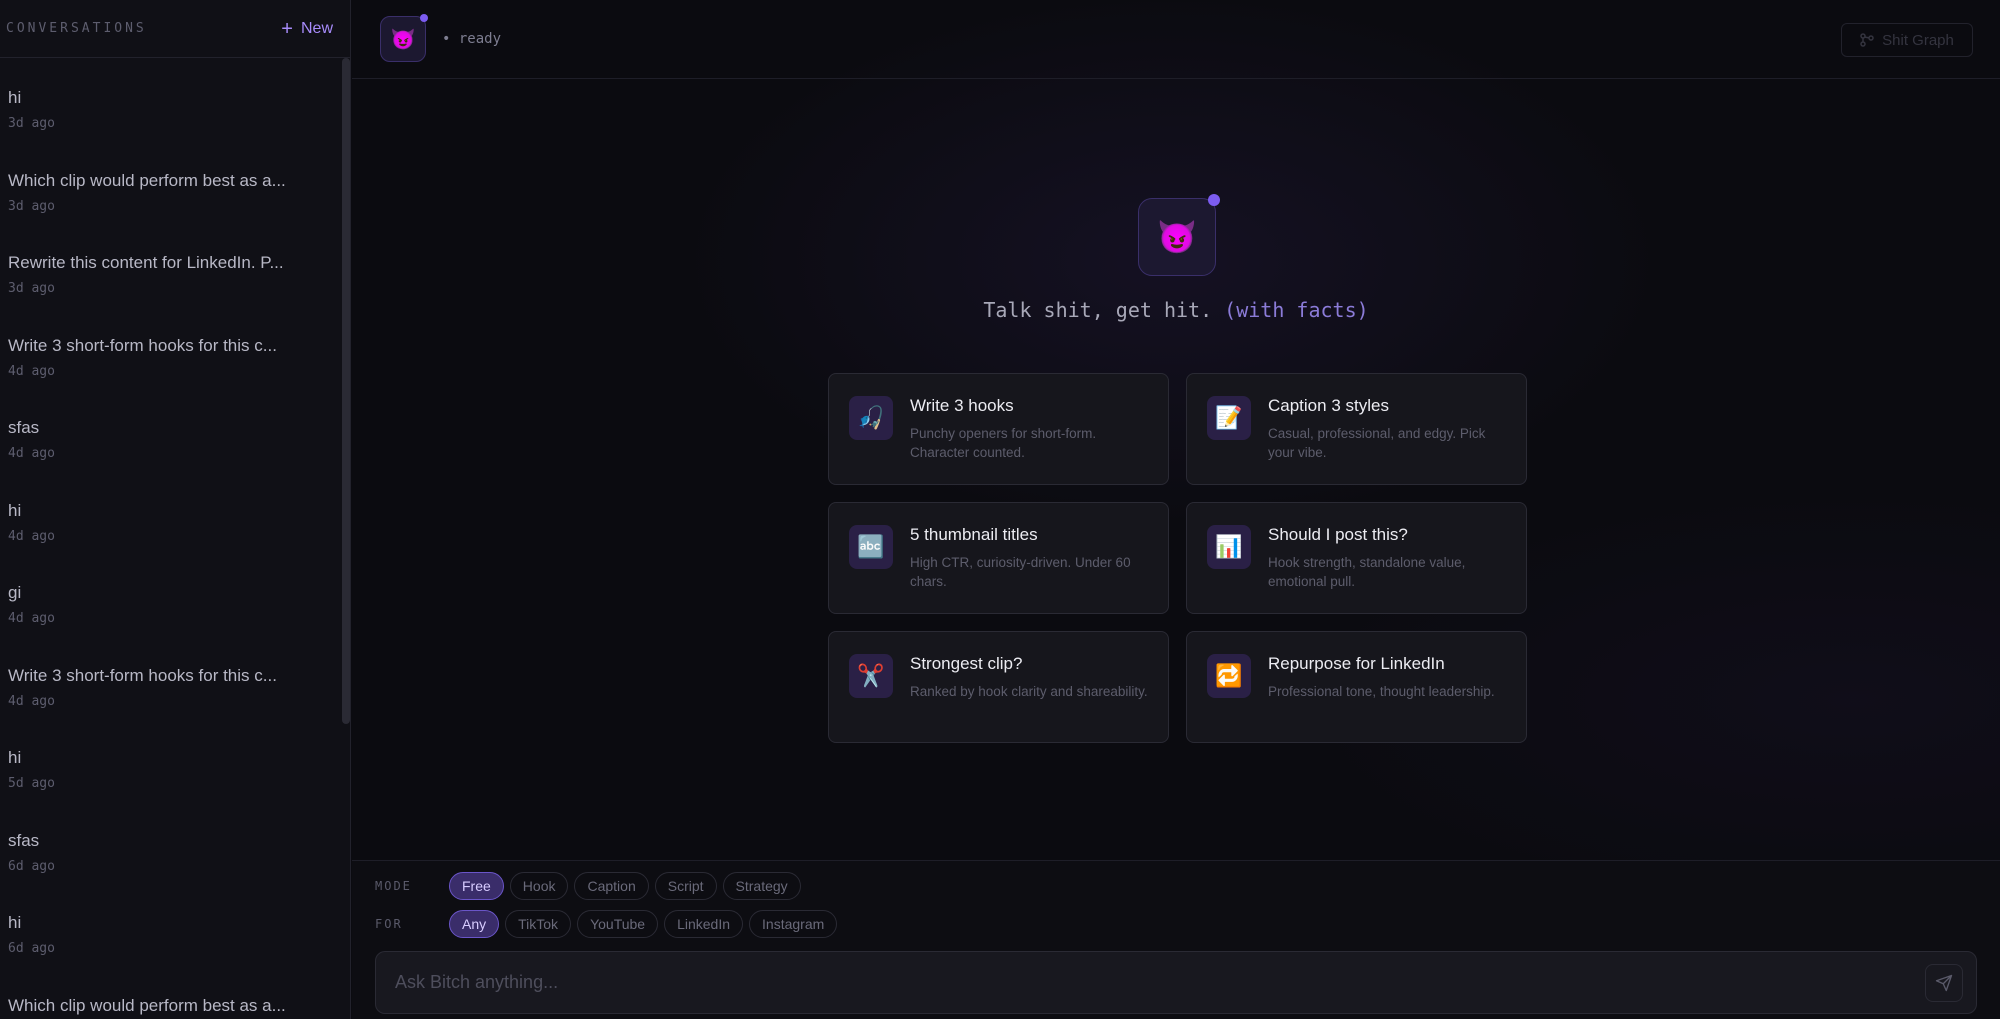  What do you see at coordinates (15, 592) in the screenshot?
I see `conversation-title: gi` at bounding box center [15, 592].